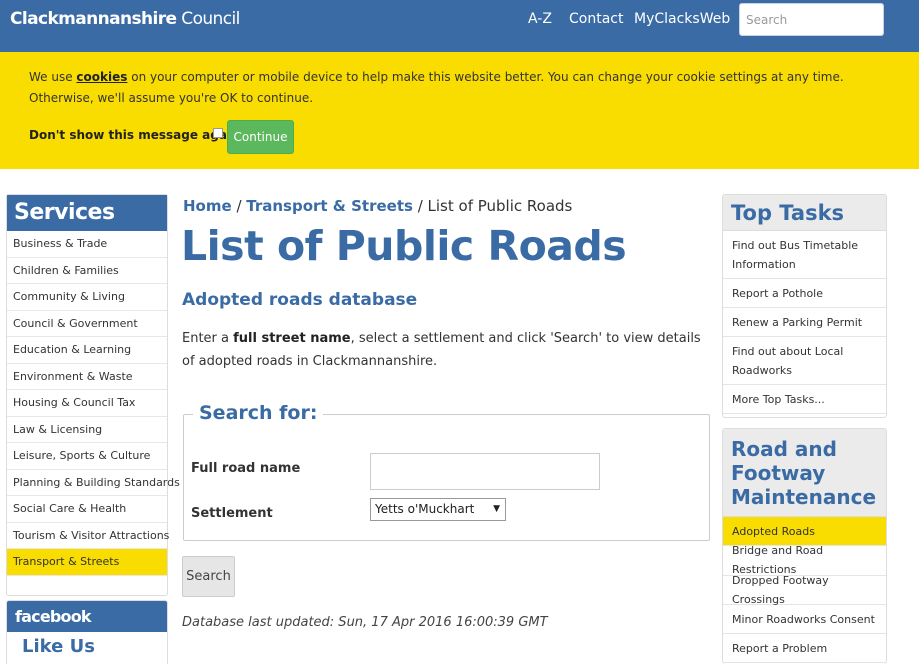  What do you see at coordinates (540, 19) in the screenshot?
I see `nav-a-z: A-Z` at bounding box center [540, 19].